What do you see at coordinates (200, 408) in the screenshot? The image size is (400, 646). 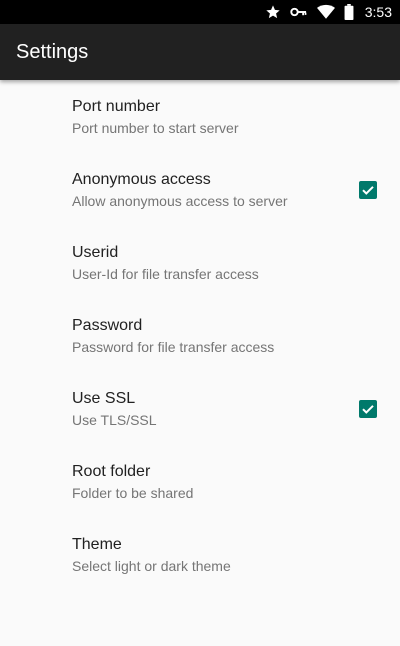 I see `pref-use-ssl: Use SSL Use TLS/SSL` at bounding box center [200, 408].